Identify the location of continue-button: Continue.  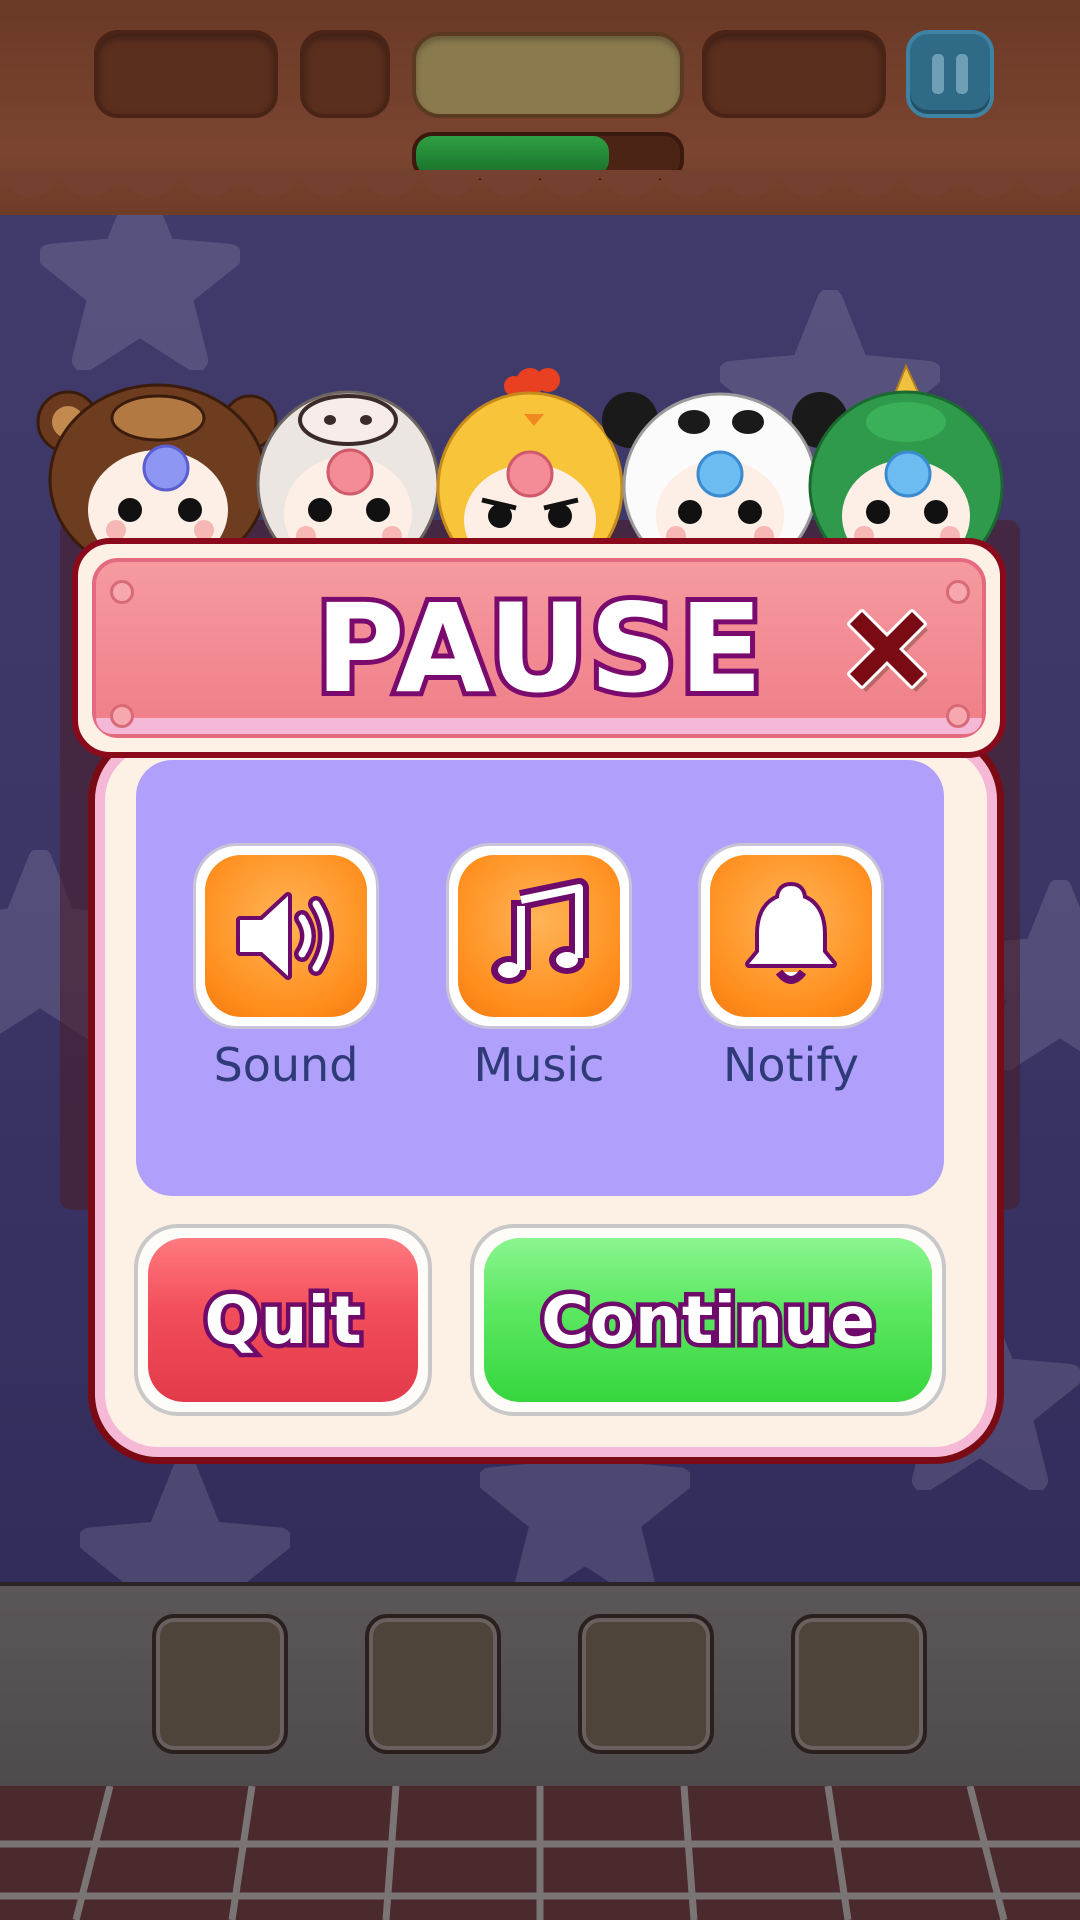
(708, 1320).